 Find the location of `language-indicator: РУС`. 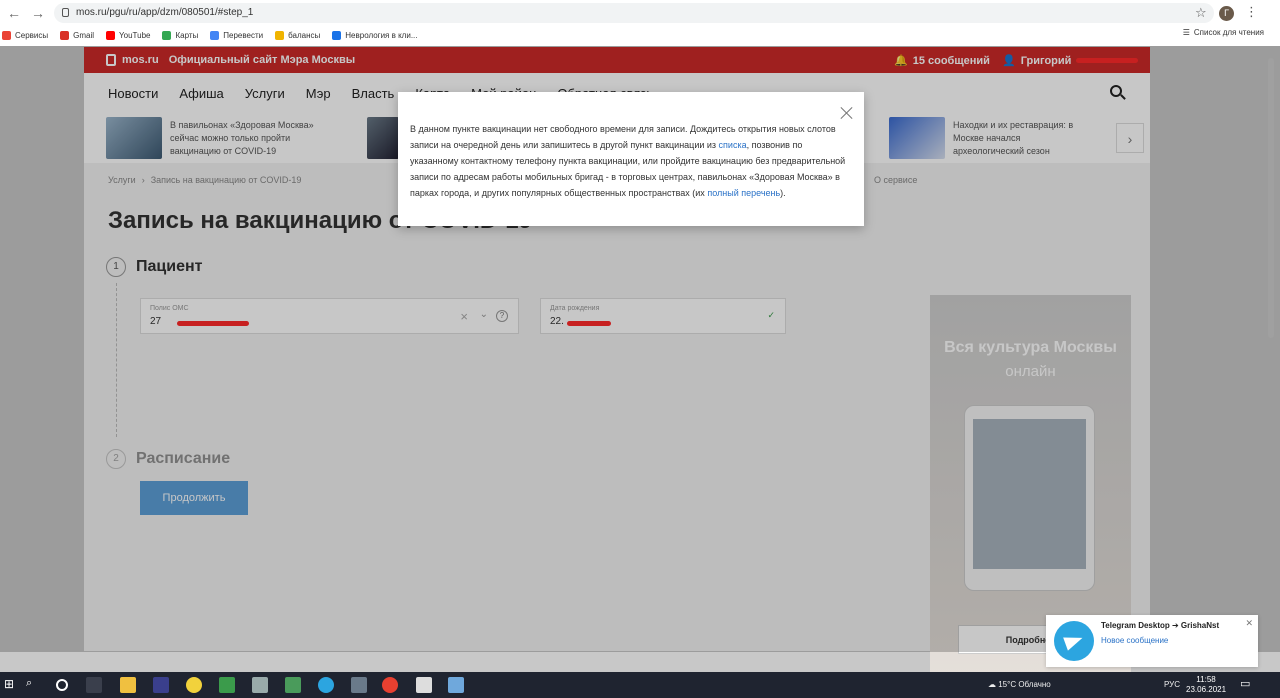

language-indicator: РУС is located at coordinates (1172, 684).